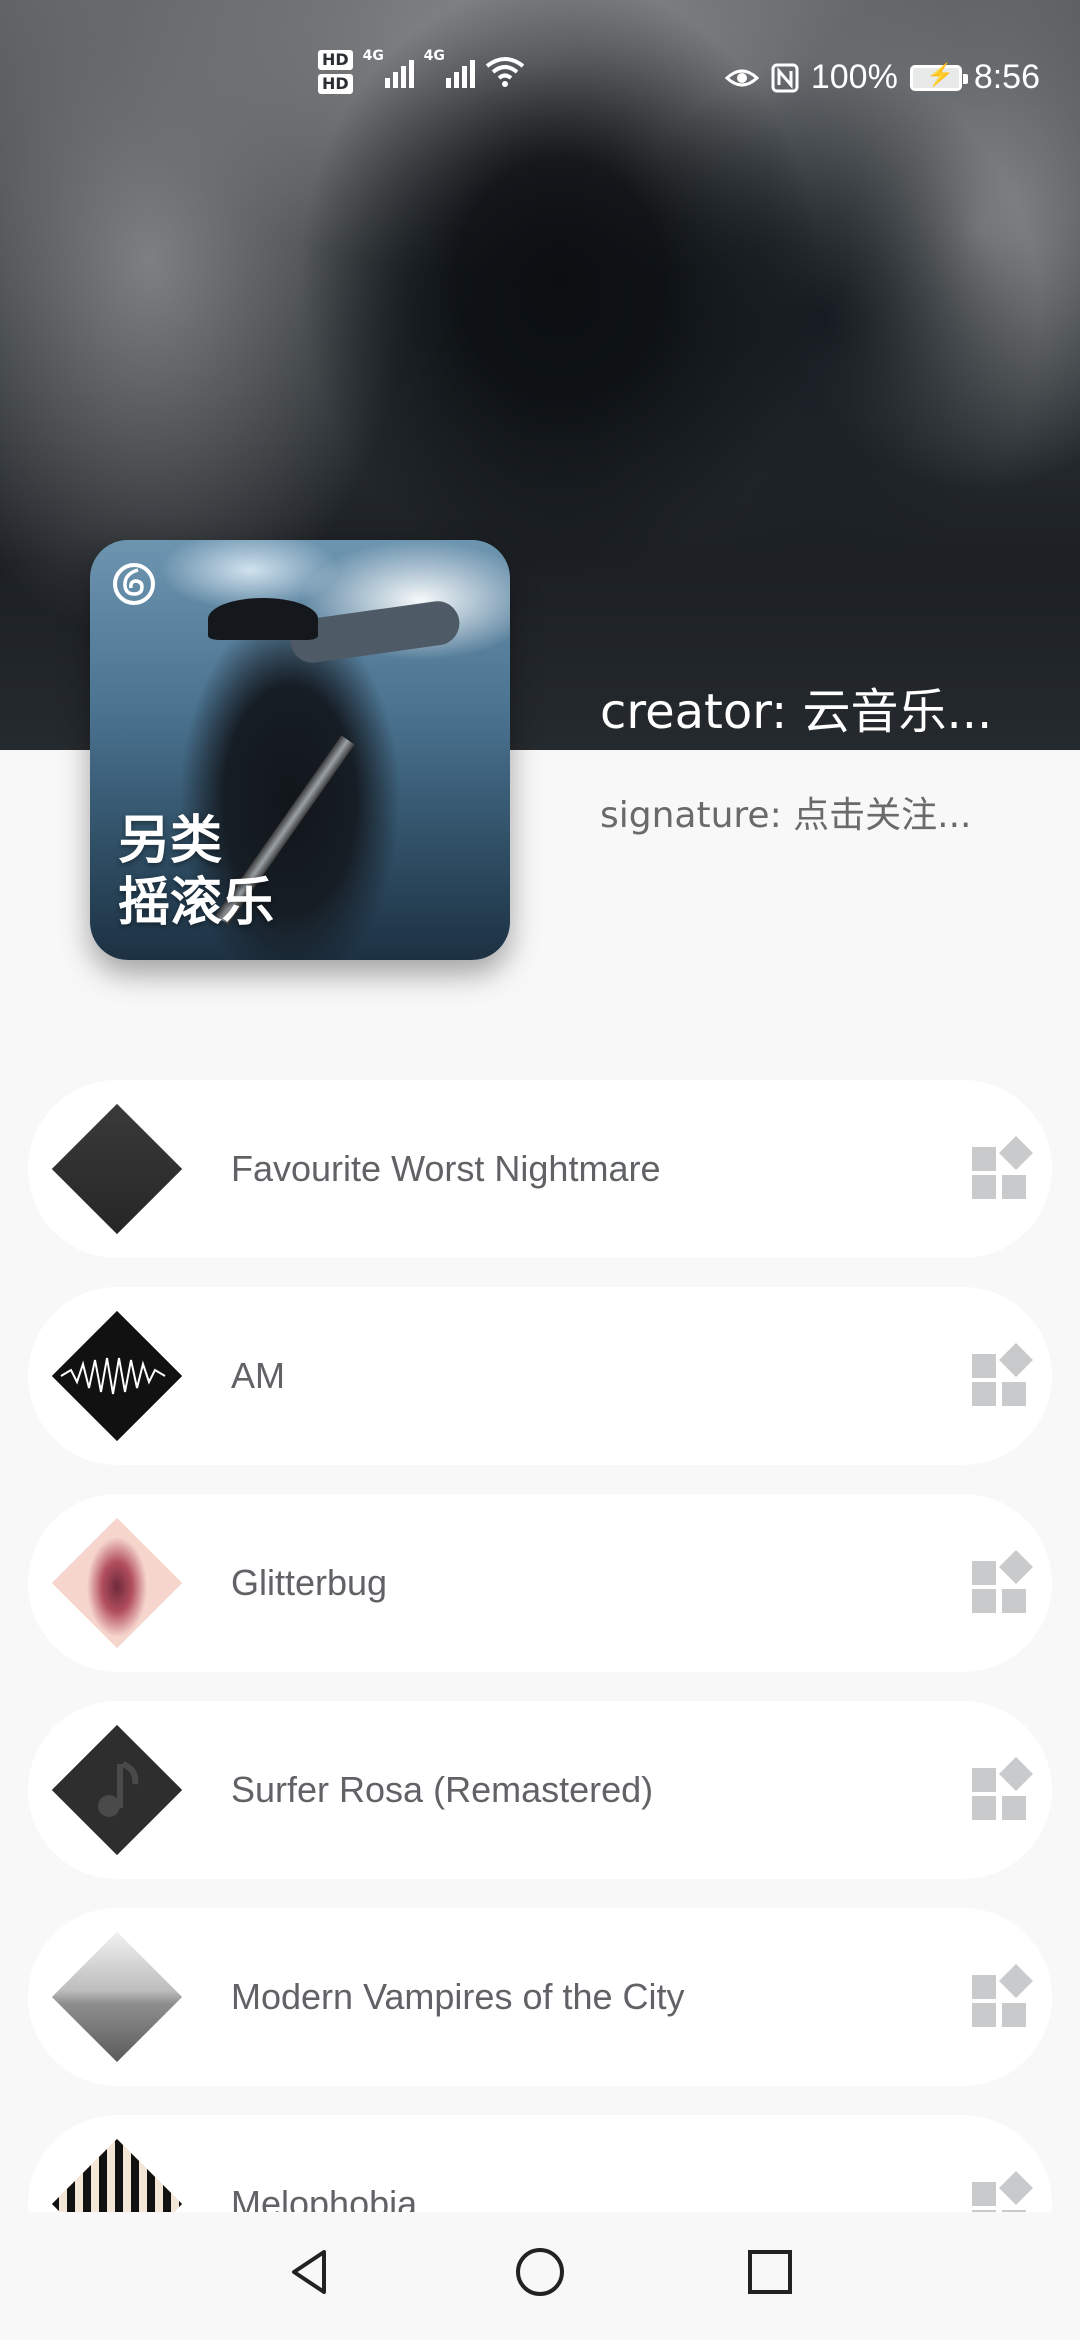 This screenshot has height=2340, width=1080. Describe the element at coordinates (196, 903) in the screenshot. I see `cover-title-line2: 摇滚乐` at that location.